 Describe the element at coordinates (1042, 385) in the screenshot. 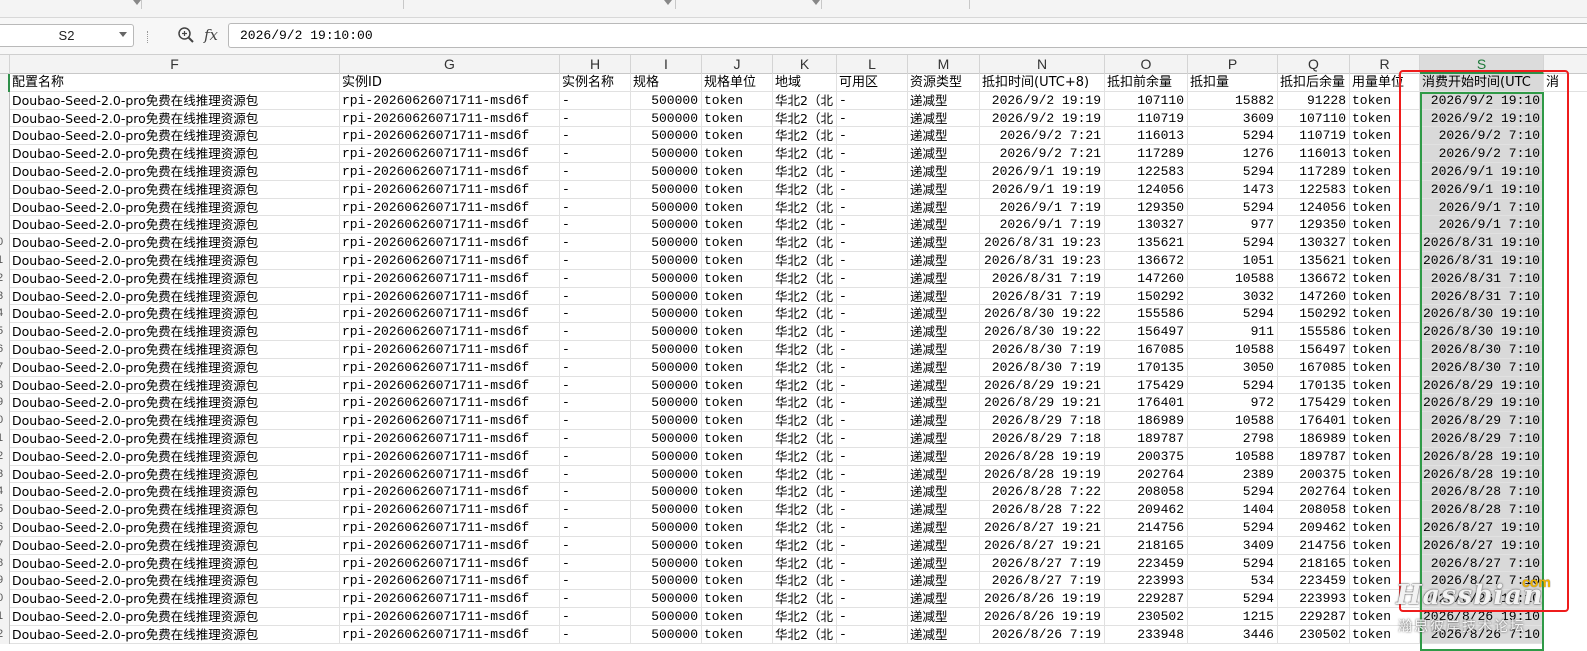

I see `table-cell: 2026/8/29 19:21` at that location.